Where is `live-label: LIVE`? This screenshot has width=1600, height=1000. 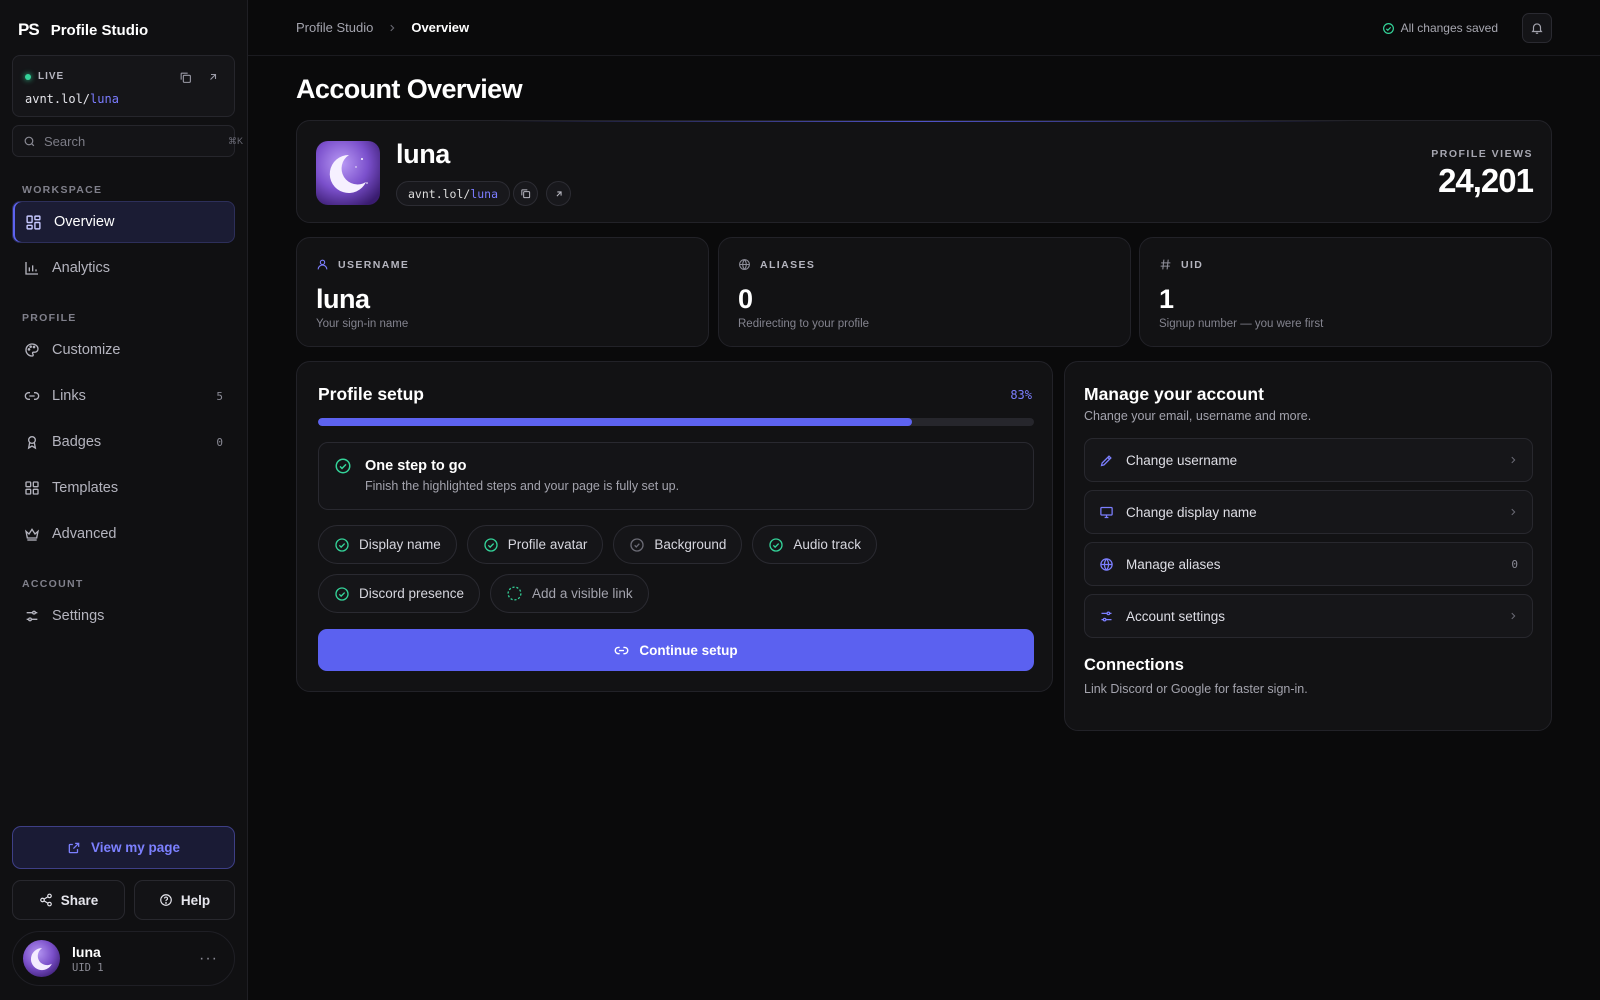 live-label: LIVE is located at coordinates (51, 76).